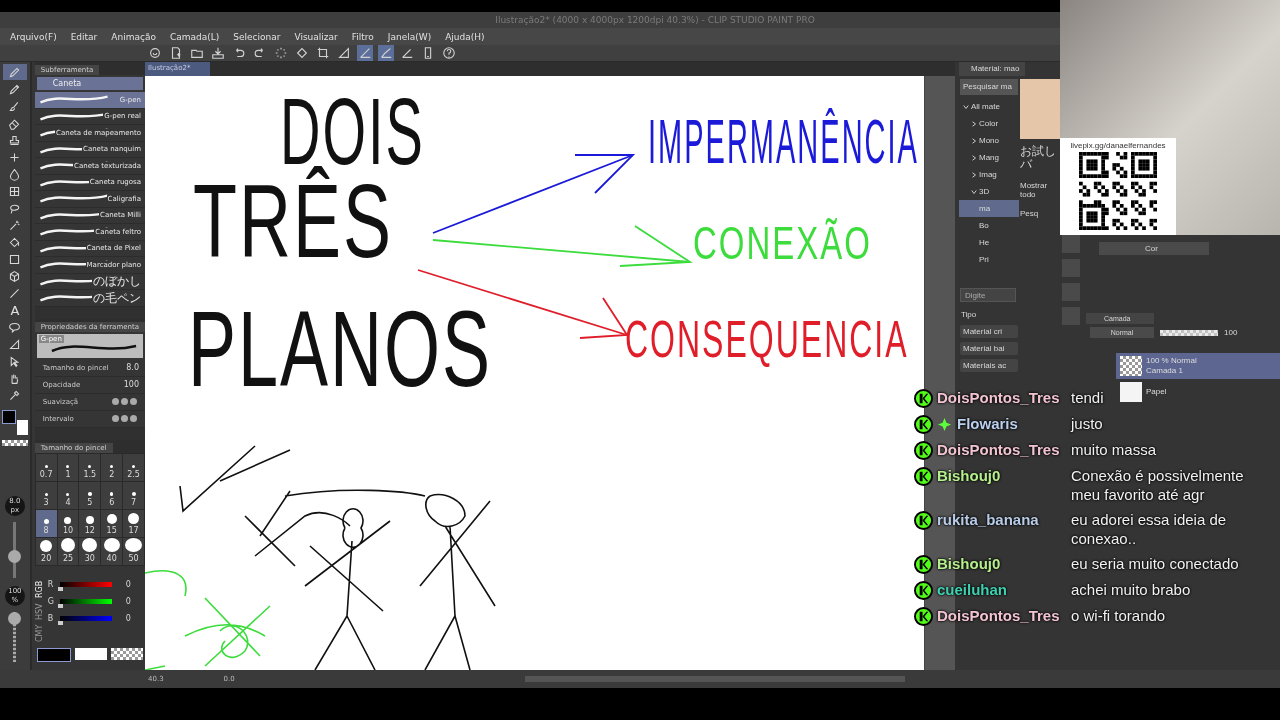 Image resolution: width=1280 pixels, height=720 pixels. I want to click on tree-item: Bo, so click(989, 225).